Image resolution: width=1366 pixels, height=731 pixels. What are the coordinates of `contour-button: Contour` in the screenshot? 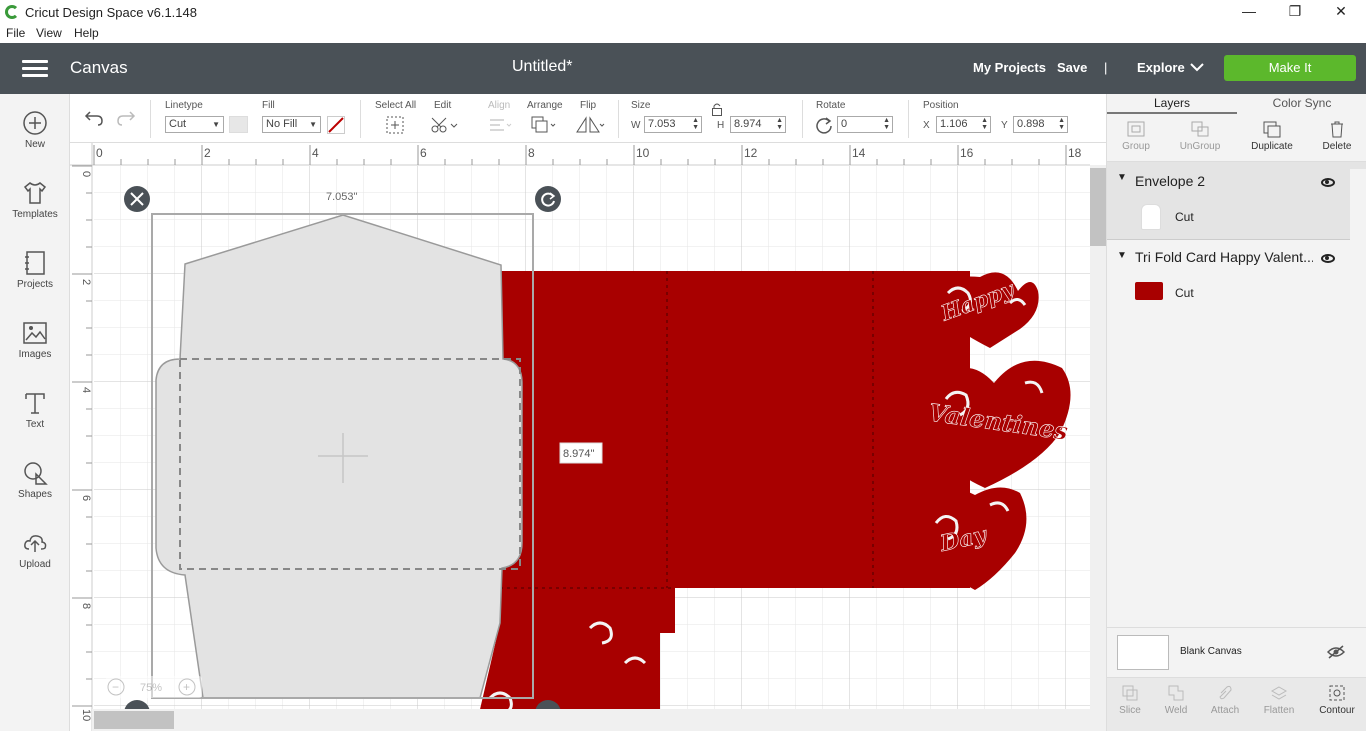 It's located at (1337, 700).